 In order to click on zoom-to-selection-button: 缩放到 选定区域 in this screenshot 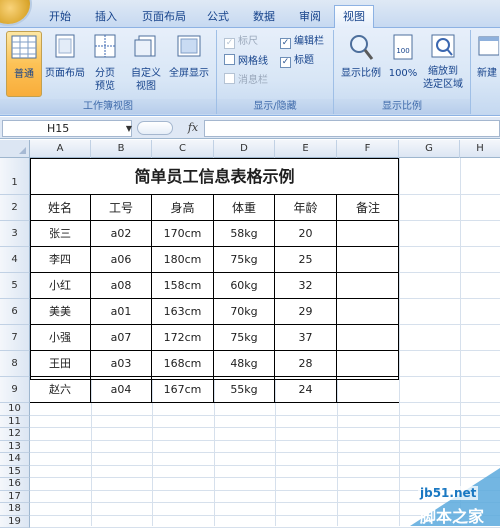, I will do `click(443, 64)`.